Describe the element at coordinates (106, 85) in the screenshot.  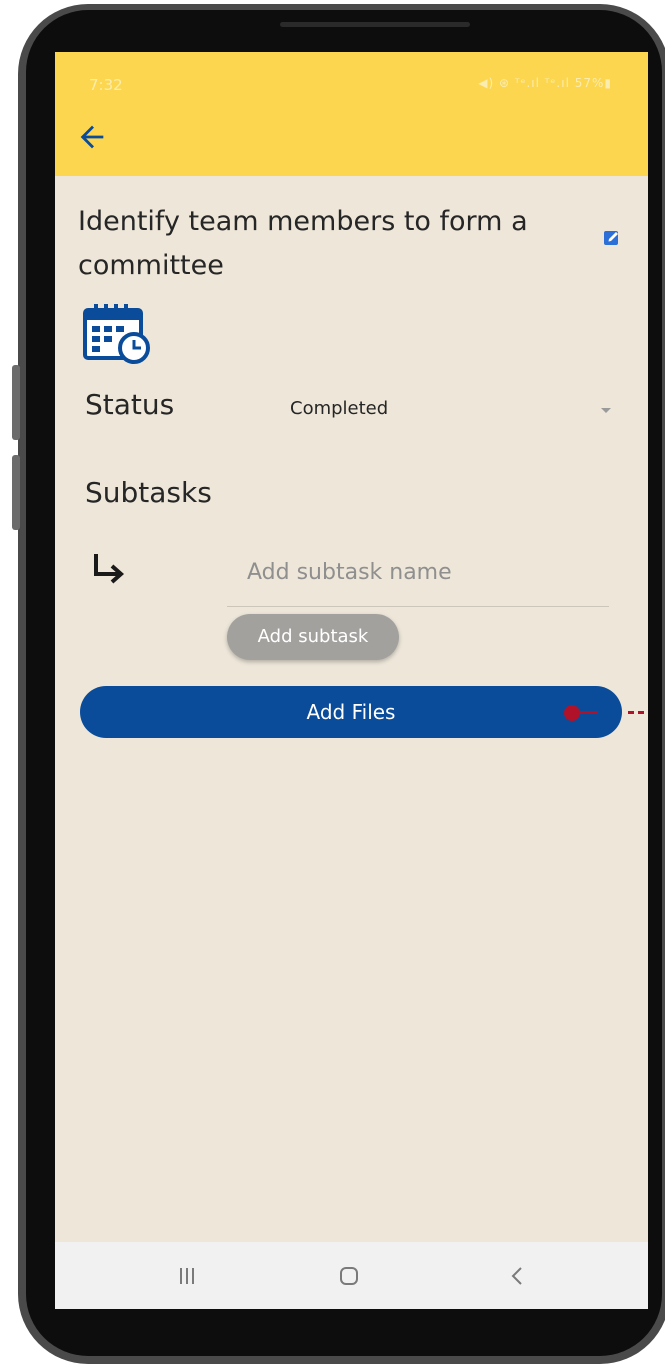
I see `status-time: 7:32` at that location.